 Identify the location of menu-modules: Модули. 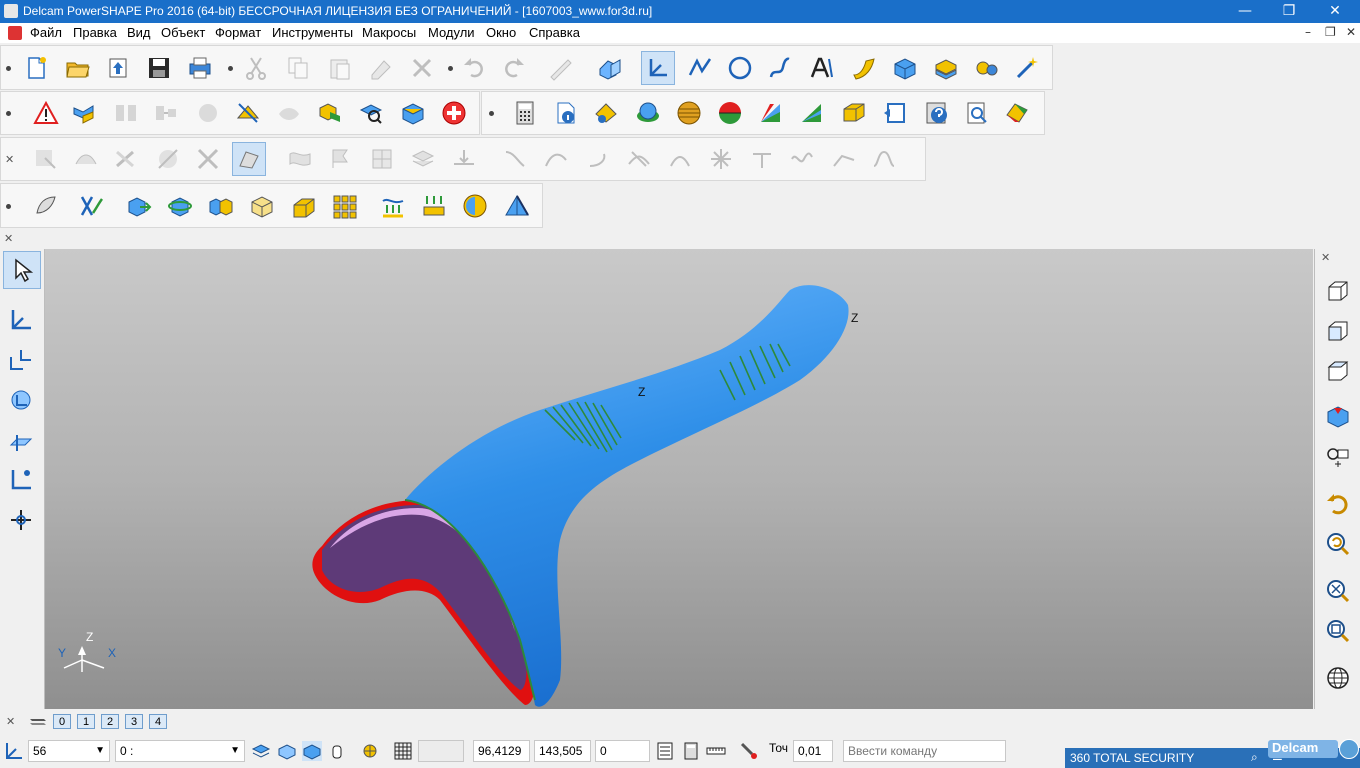
(451, 32).